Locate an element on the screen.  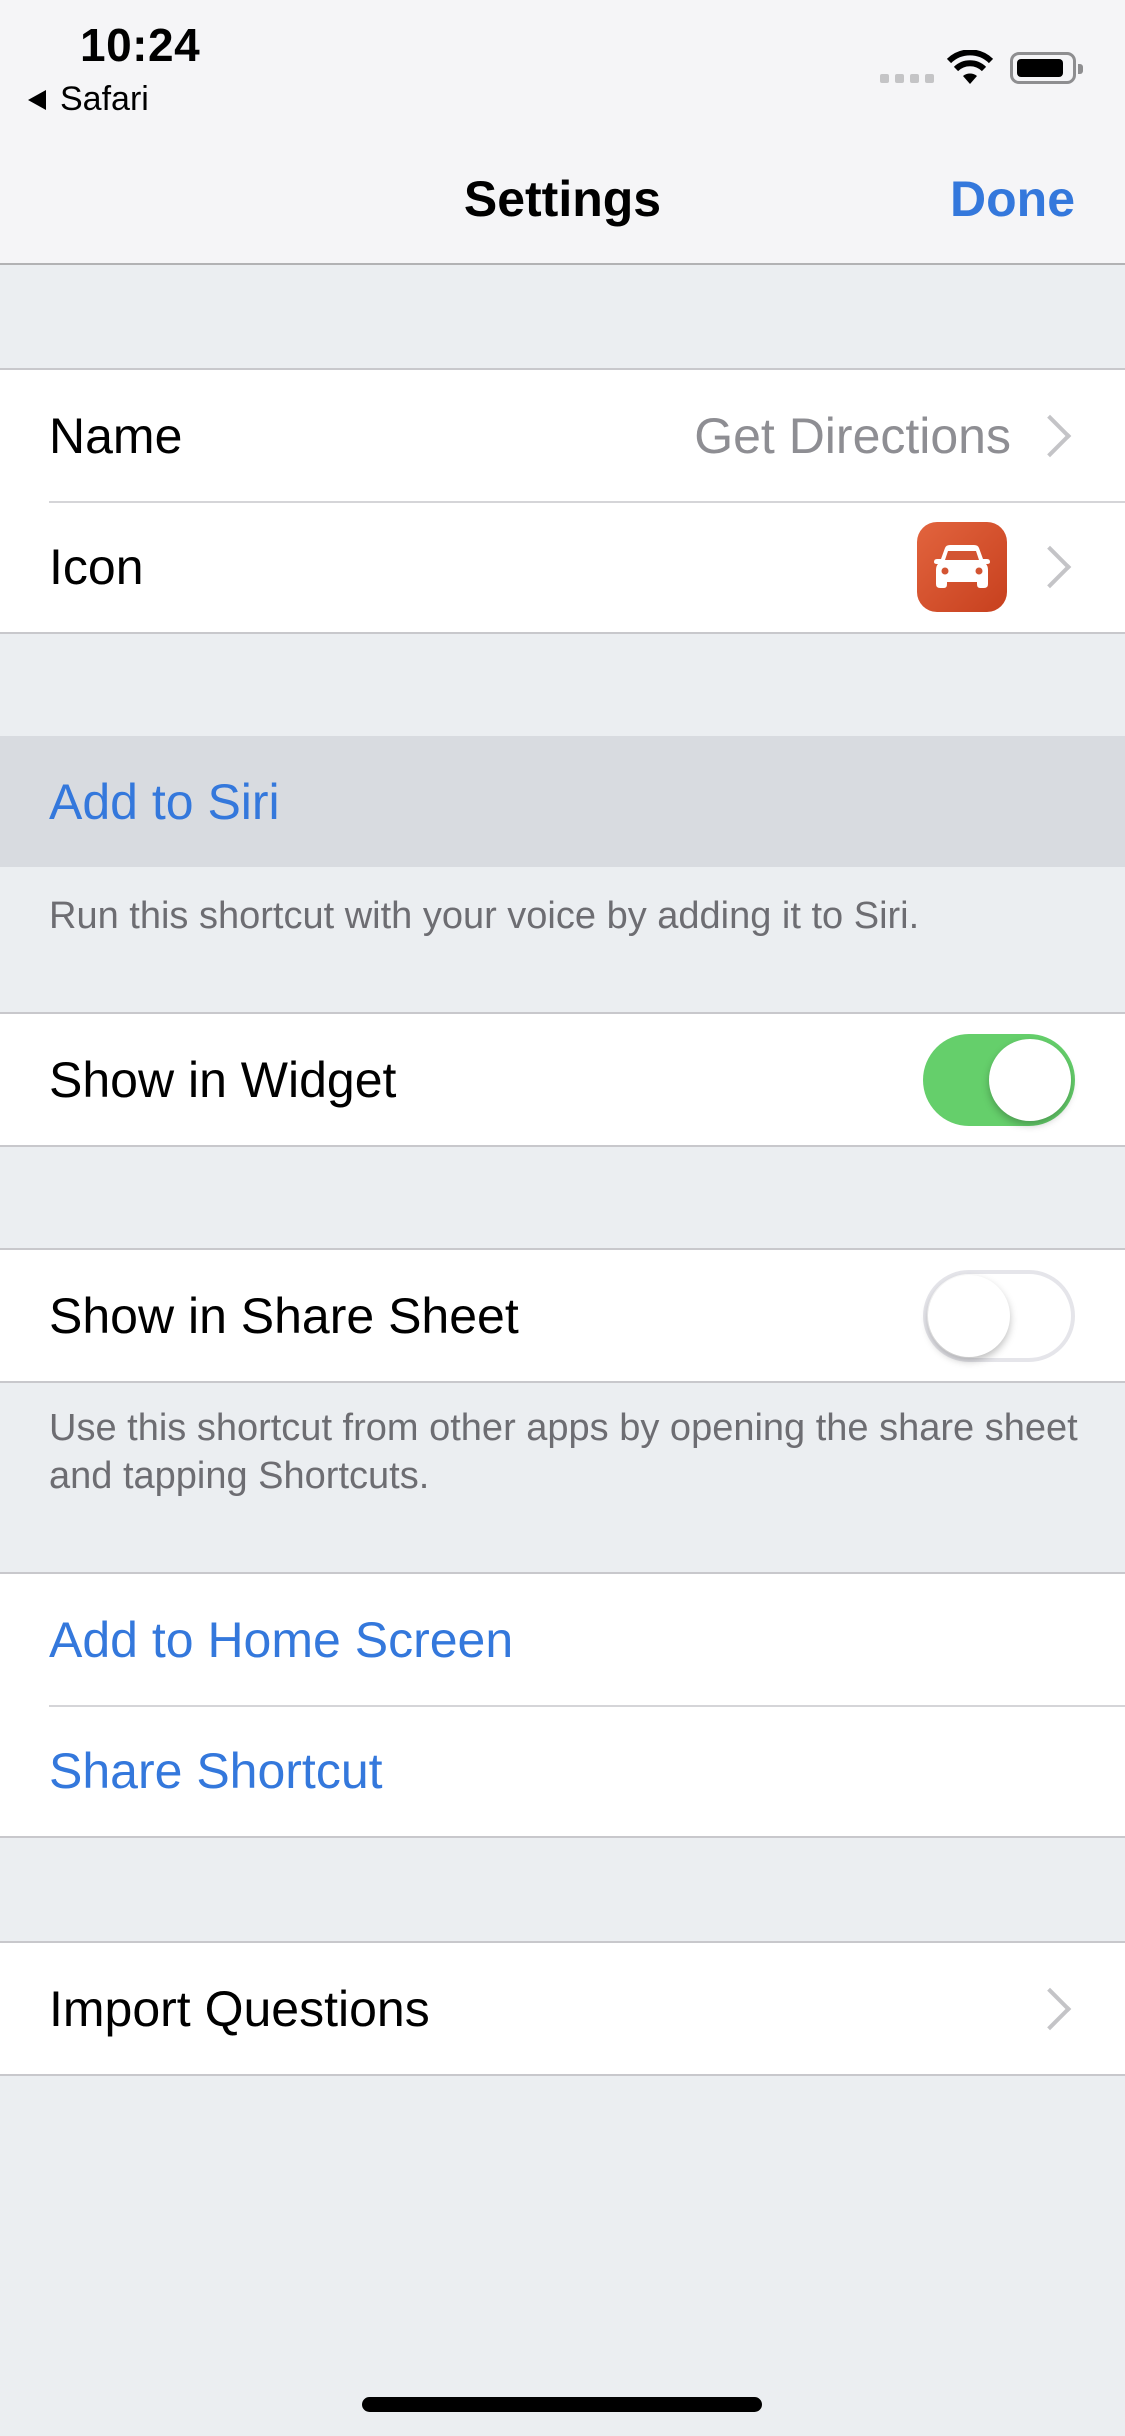
show-in-widget-row: Show in Widget is located at coordinates (562, 1079).